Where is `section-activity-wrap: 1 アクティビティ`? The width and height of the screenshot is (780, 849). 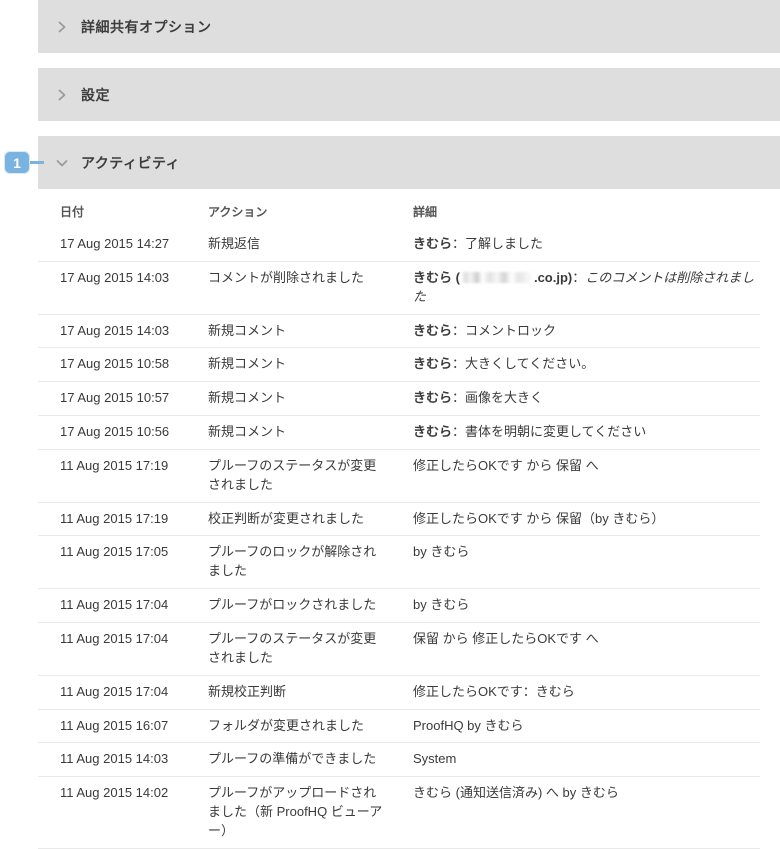 section-activity-wrap: 1 アクティビティ is located at coordinates (390, 162).